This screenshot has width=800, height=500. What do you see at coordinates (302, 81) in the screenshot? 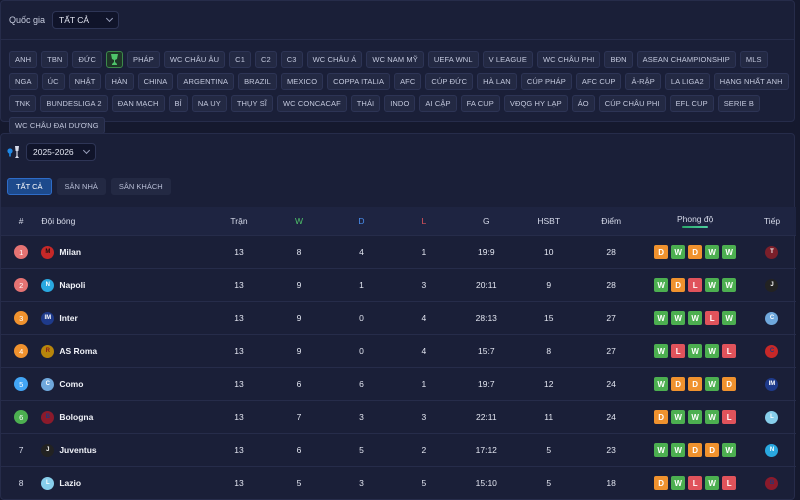
I see `league-chip: MEXICO` at bounding box center [302, 81].